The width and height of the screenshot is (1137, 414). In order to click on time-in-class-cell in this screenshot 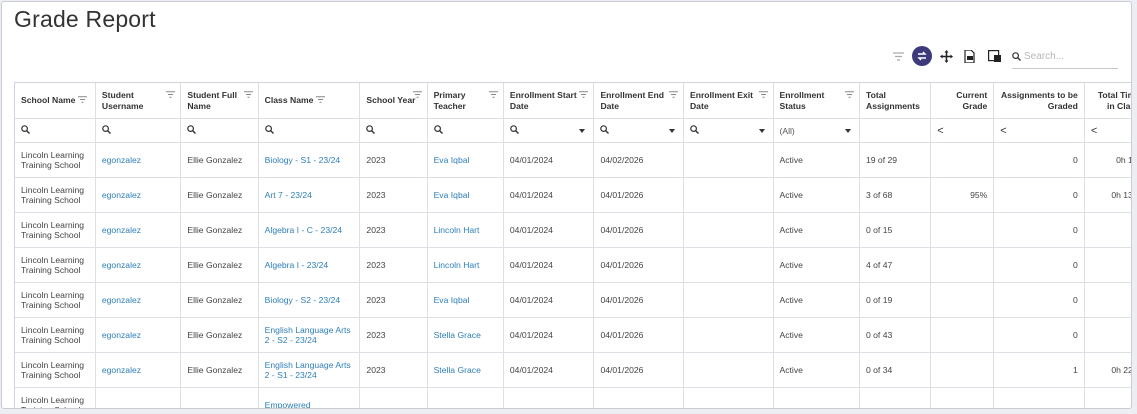, I will do `click(1107, 230)`.